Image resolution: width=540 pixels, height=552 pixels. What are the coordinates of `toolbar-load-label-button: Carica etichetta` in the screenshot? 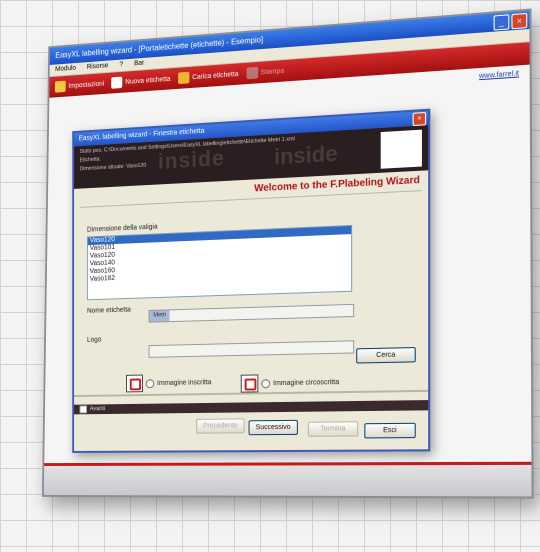 It's located at (208, 76).